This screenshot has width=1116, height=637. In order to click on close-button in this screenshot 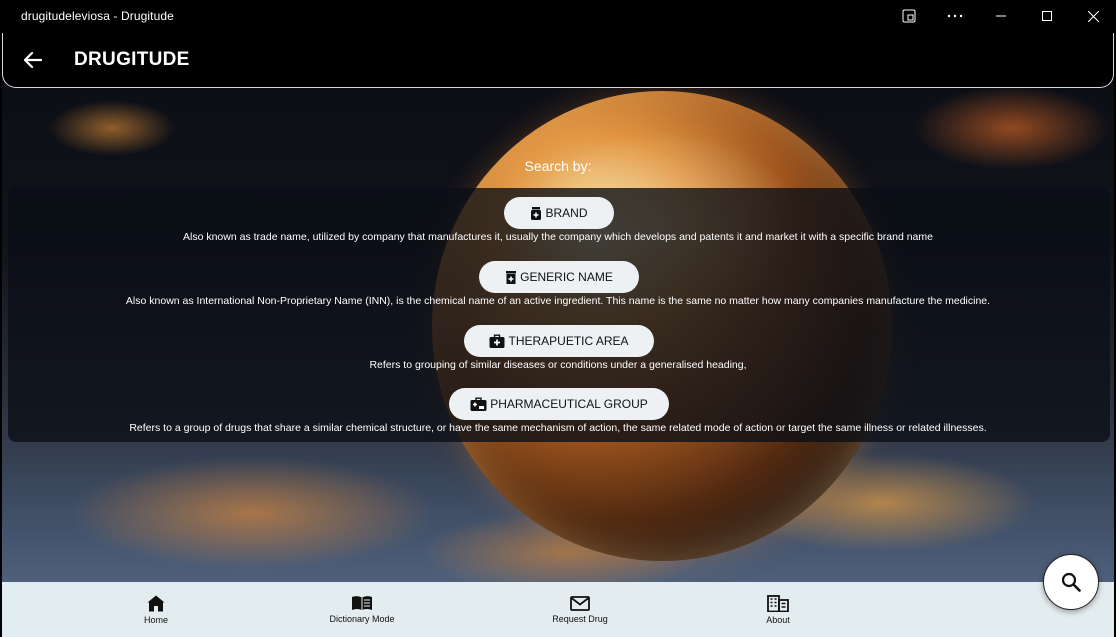, I will do `click(1093, 16)`.